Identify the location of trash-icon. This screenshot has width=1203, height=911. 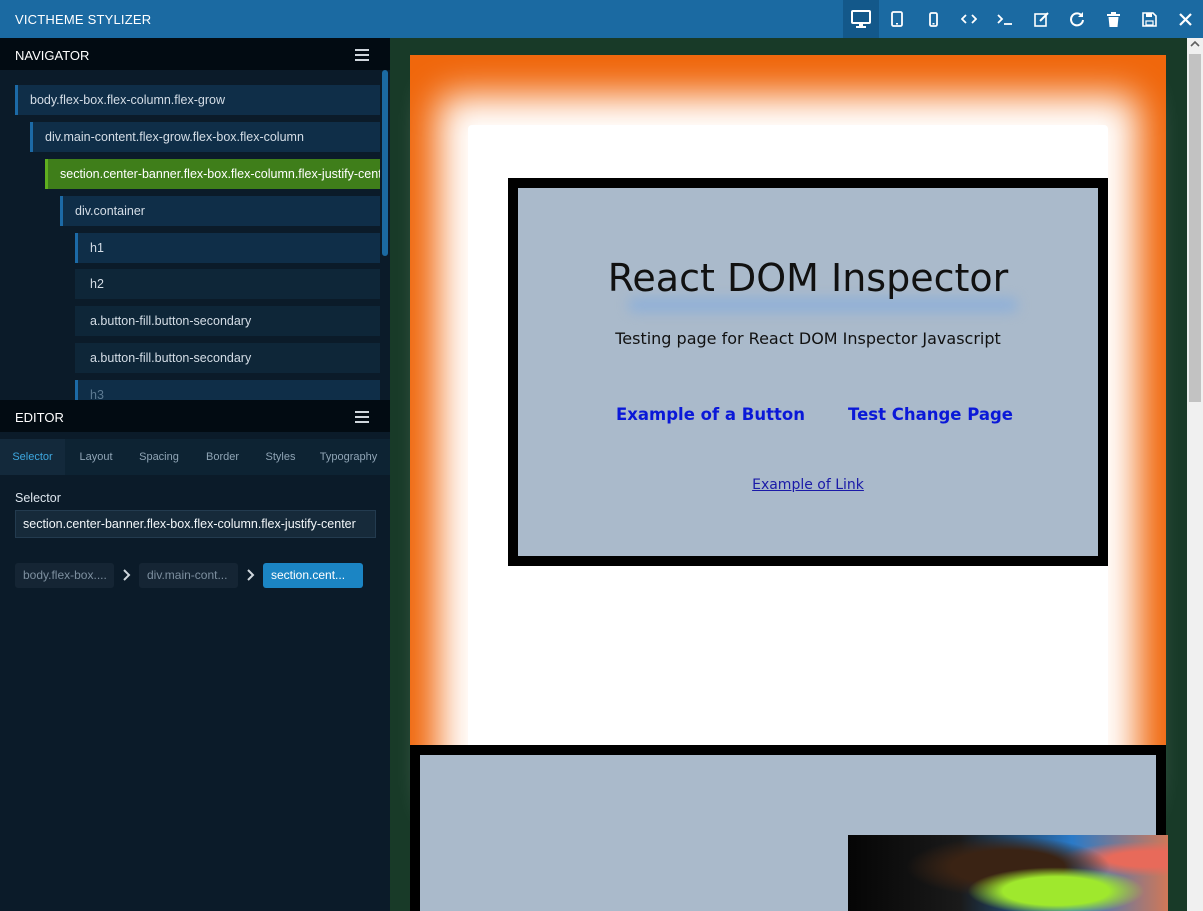
(1113, 19).